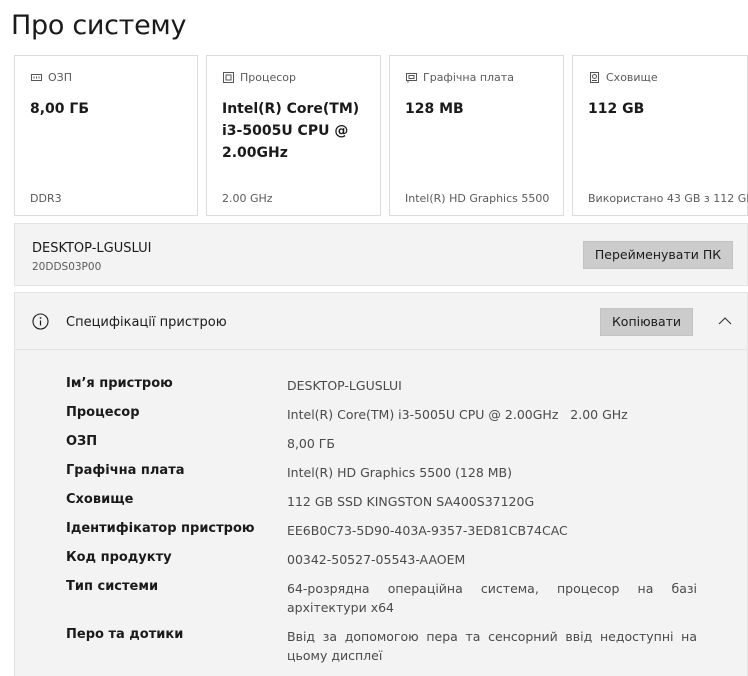 The height and width of the screenshot is (676, 748). I want to click on spec-label: Графічна плата, so click(125, 470).